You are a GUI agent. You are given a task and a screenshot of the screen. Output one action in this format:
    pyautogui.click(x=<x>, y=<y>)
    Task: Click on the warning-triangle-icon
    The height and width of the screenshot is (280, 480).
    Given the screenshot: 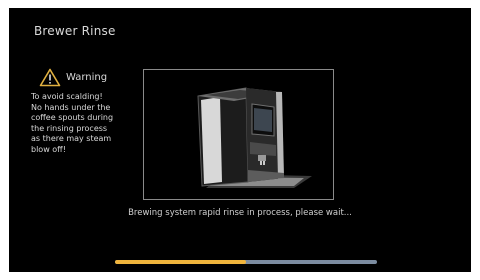 What is the action you would take?
    pyautogui.click(x=50, y=77)
    